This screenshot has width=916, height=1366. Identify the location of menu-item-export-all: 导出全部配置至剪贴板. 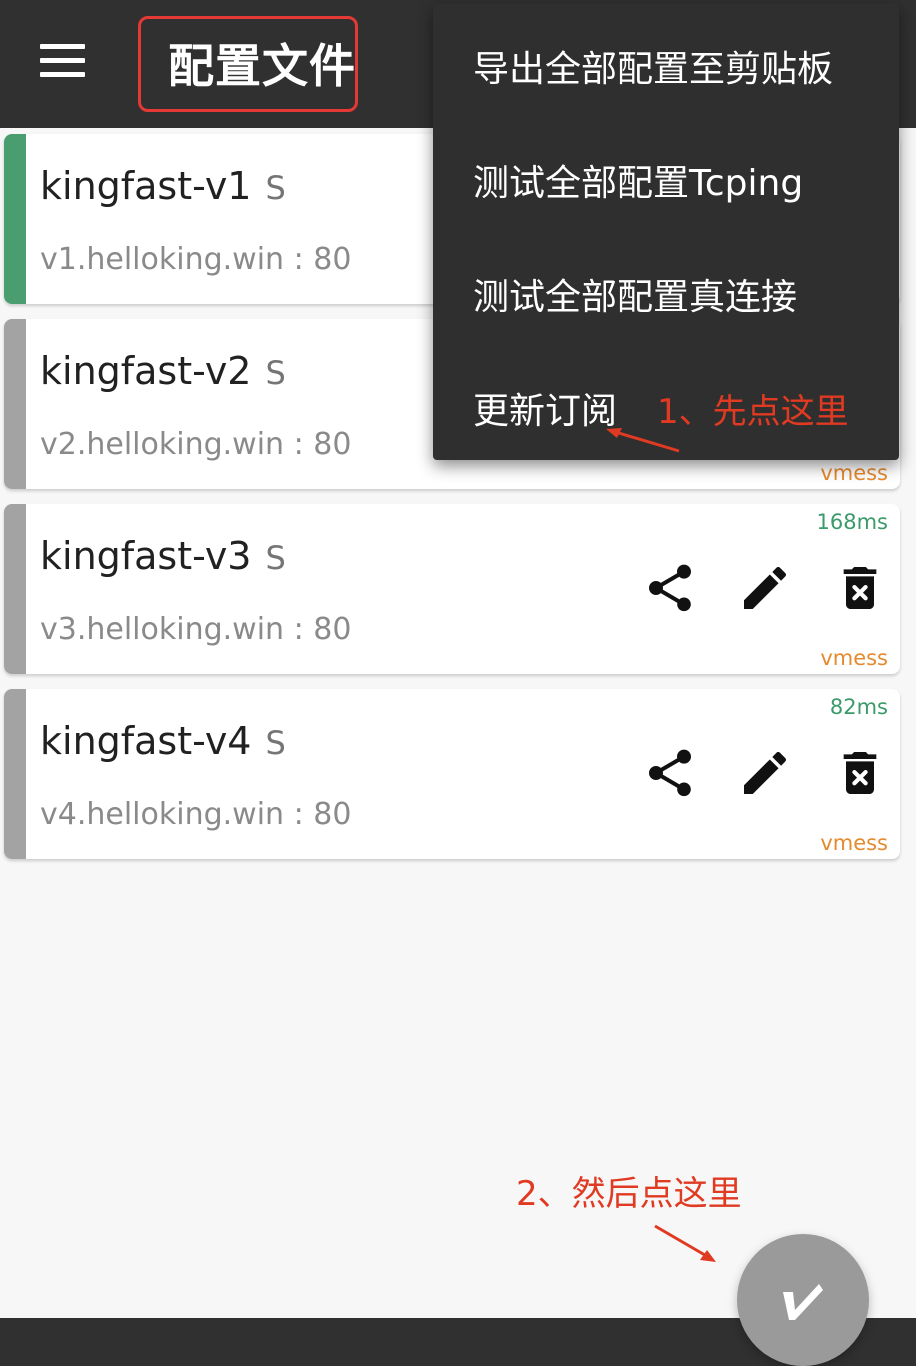
(653, 66).